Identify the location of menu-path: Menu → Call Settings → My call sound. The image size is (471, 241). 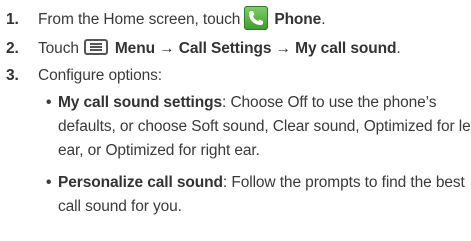
(255, 48).